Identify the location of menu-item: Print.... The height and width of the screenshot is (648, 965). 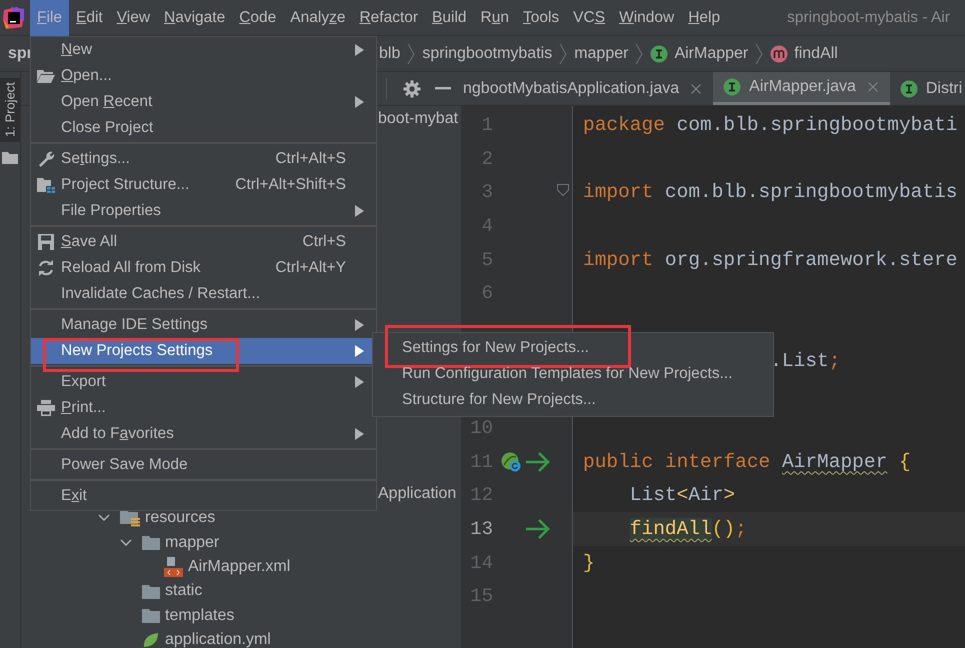
(203, 408).